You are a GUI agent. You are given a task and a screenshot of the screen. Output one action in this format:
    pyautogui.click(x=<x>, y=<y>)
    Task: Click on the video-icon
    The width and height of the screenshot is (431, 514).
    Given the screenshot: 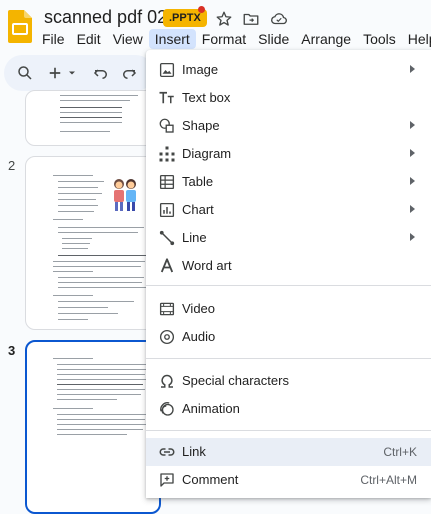 What is the action you would take?
    pyautogui.click(x=167, y=309)
    